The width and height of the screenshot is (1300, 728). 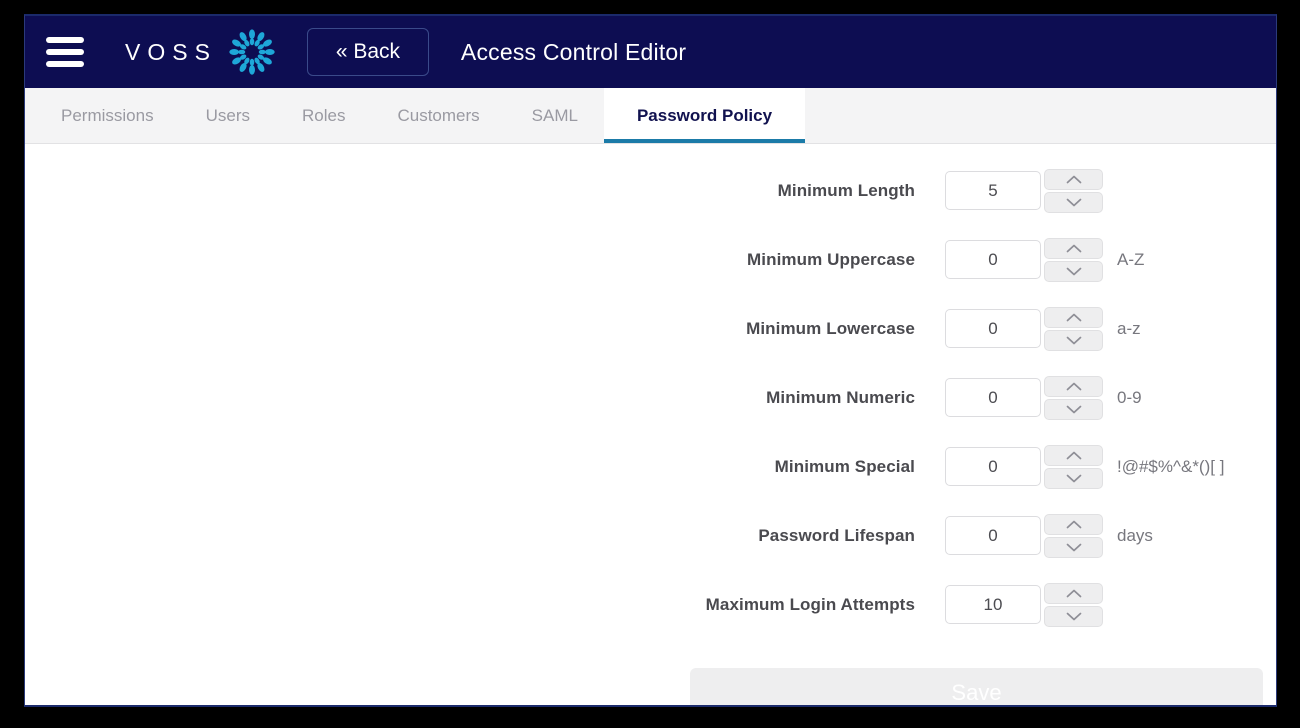 I want to click on label-minimum-length: Minimum Length, so click(x=846, y=190).